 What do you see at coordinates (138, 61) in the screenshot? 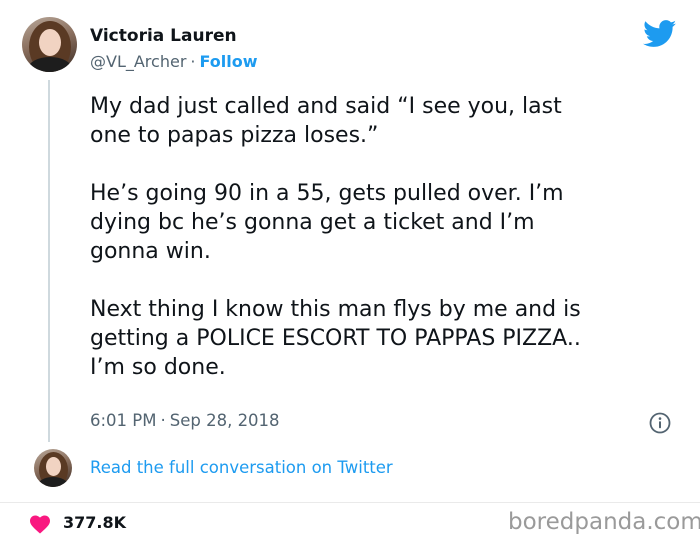
I see `author-handle: @VL_Archer` at bounding box center [138, 61].